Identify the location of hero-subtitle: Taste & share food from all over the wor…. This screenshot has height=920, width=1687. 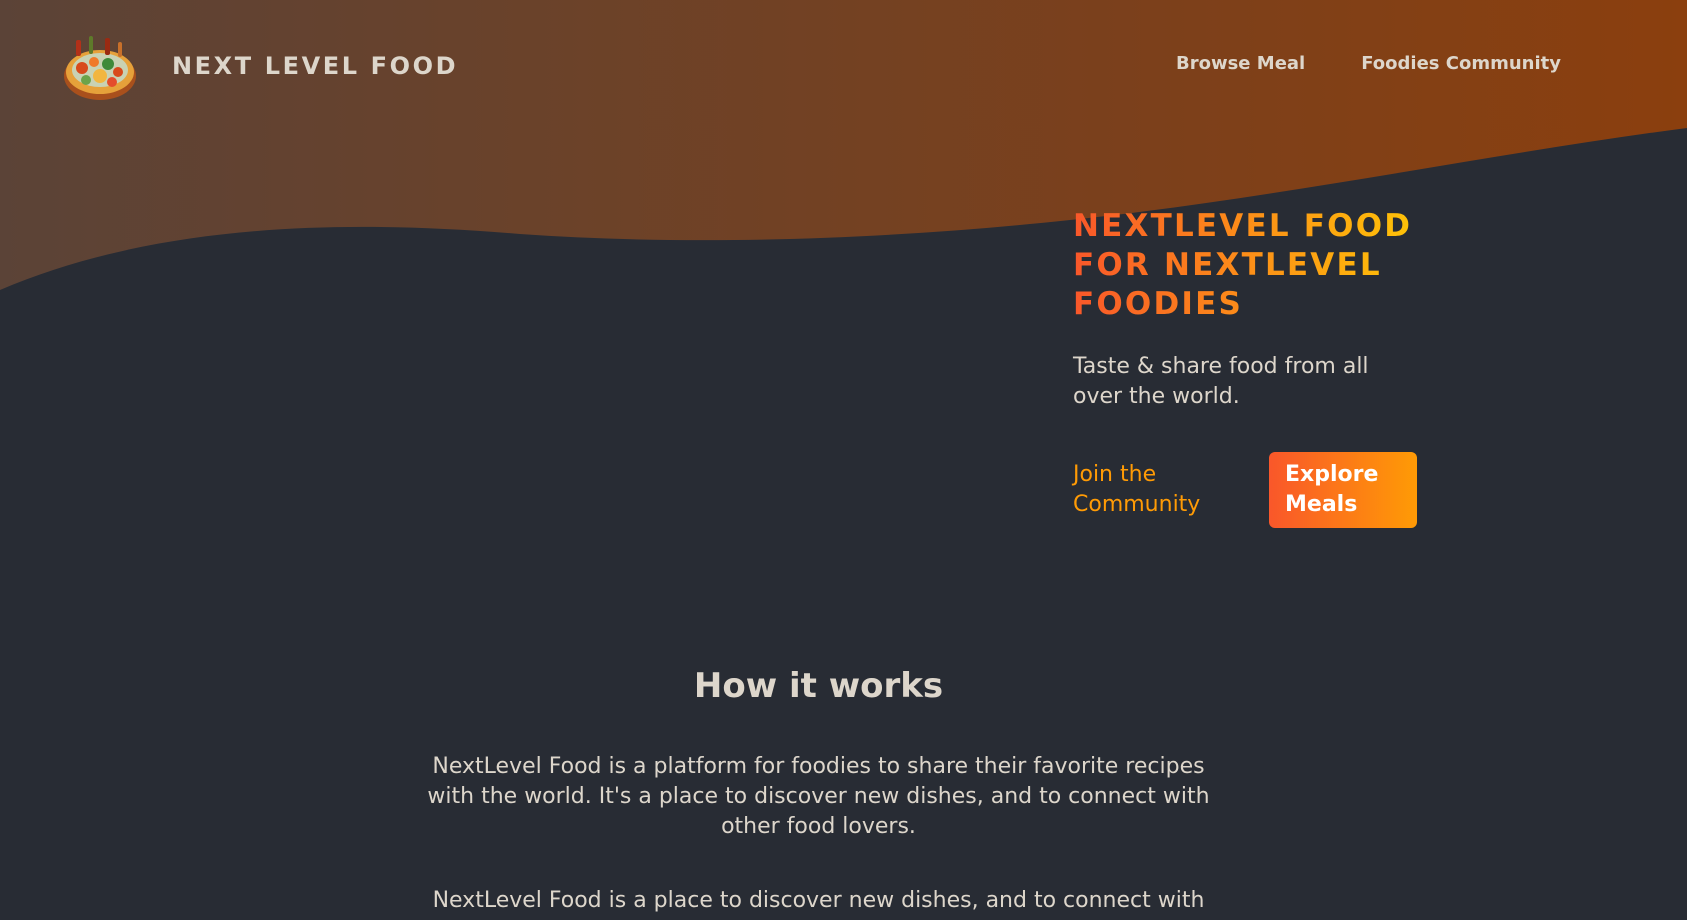
(1221, 381).